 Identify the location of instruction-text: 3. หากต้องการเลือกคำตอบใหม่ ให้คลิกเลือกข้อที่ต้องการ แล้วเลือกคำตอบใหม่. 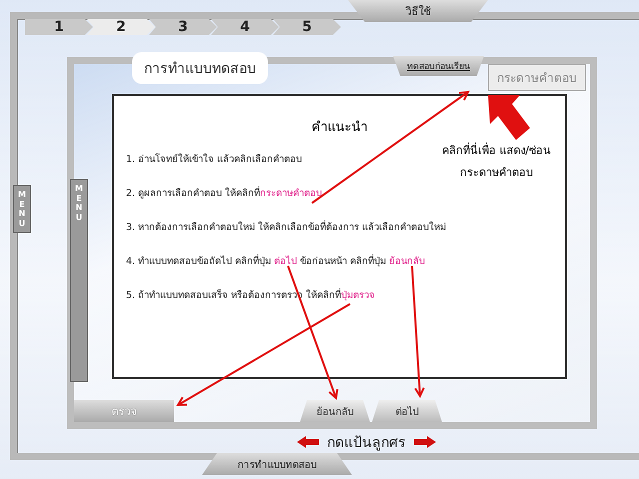
(287, 226).